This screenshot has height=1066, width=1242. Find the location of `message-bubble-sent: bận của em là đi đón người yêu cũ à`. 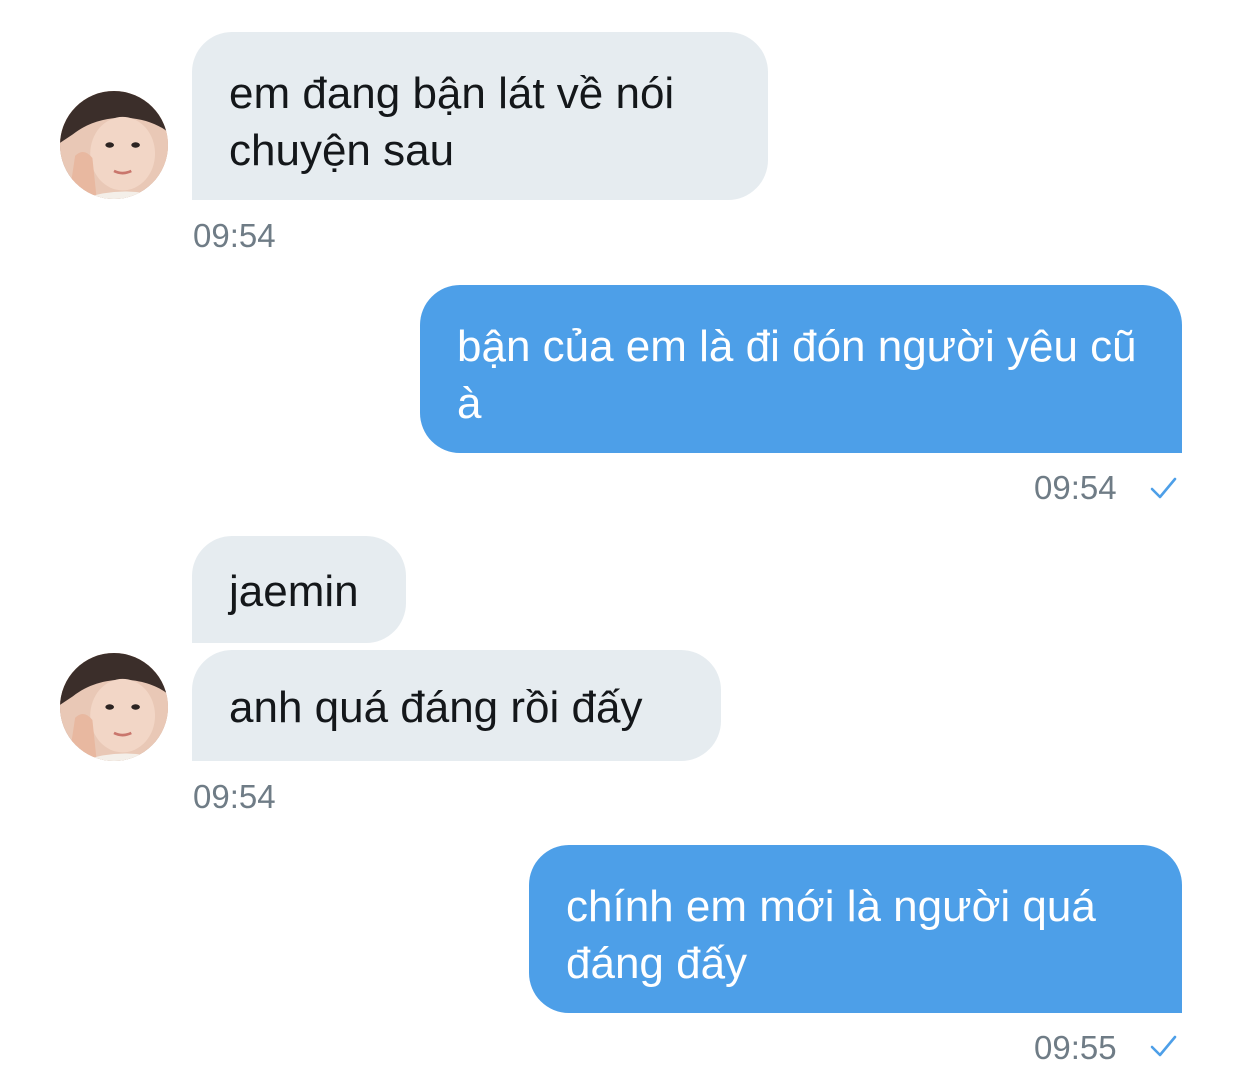

message-bubble-sent: bận của em là đi đón người yêu cũ à is located at coordinates (801, 369).